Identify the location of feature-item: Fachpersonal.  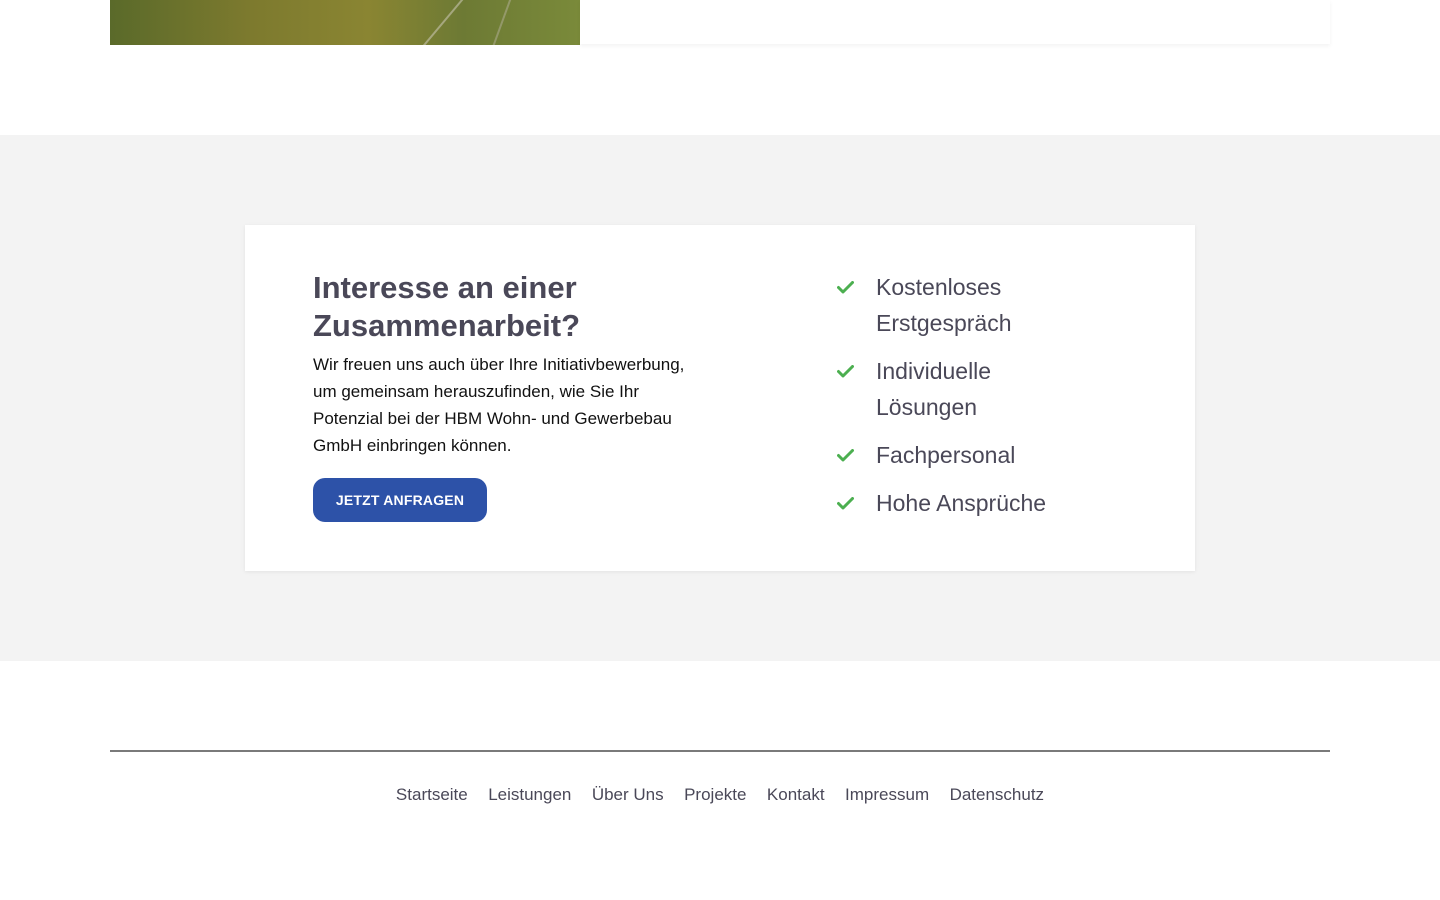
(987, 455).